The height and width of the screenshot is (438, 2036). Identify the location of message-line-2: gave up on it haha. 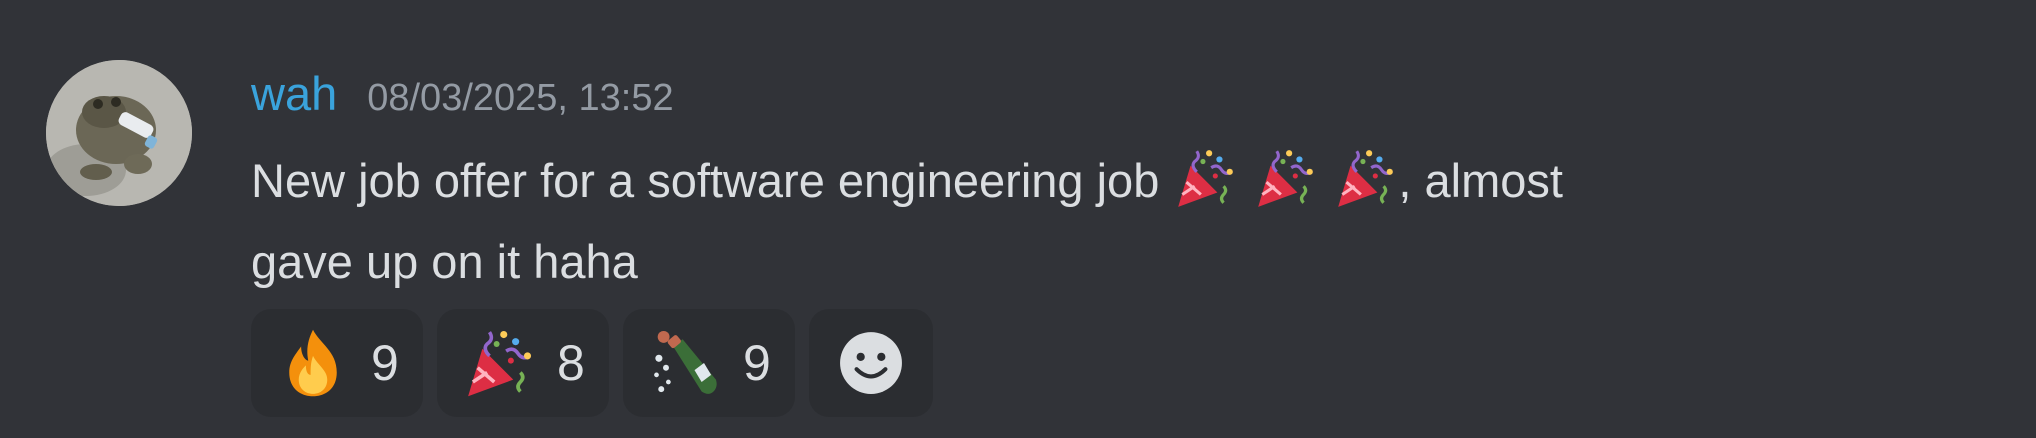
(444, 261).